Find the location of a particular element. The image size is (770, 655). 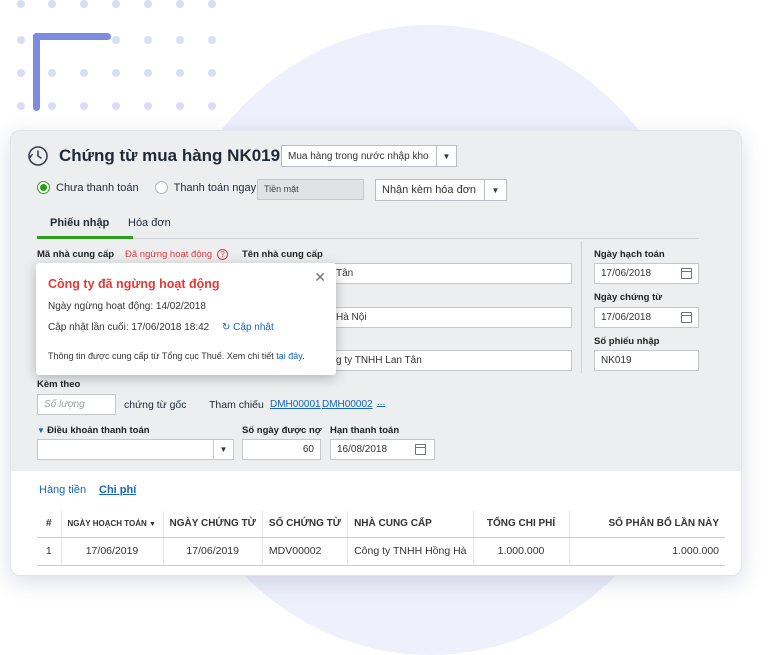

history-icon is located at coordinates (38, 156).